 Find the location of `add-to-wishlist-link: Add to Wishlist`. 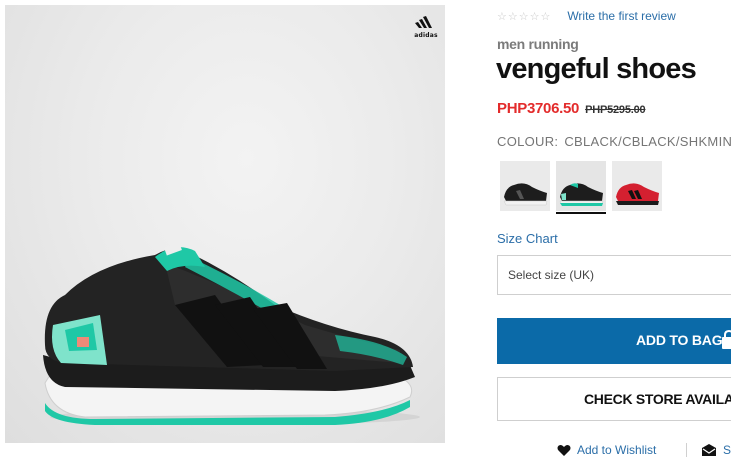

add-to-wishlist-link: Add to Wishlist is located at coordinates (606, 450).